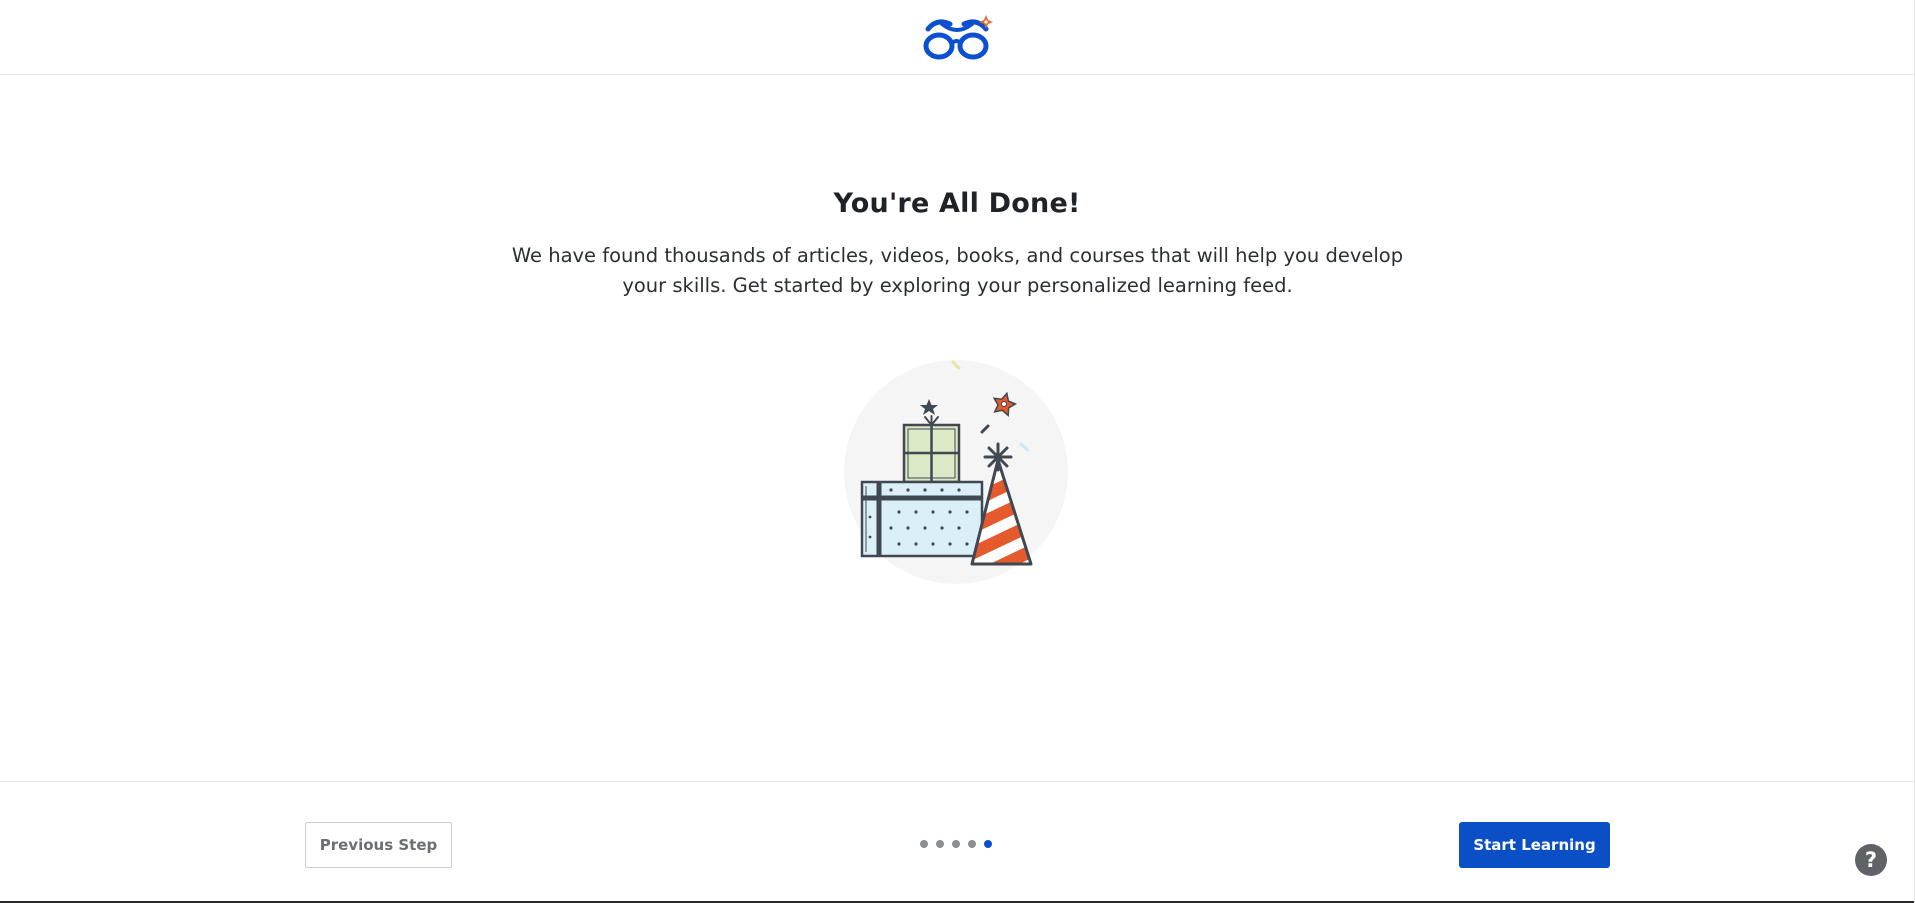 This screenshot has width=1915, height=903. I want to click on help-icon: ?, so click(1871, 860).